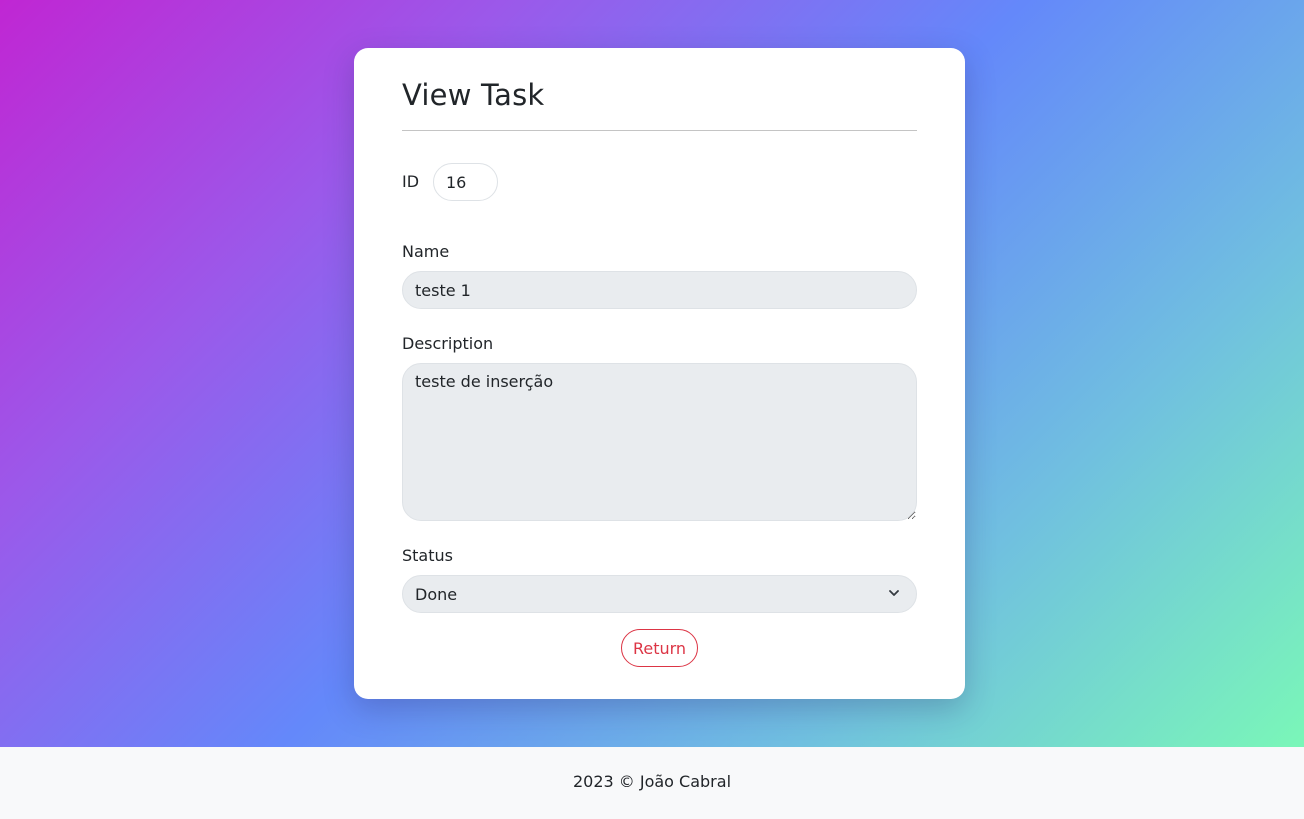 The height and width of the screenshot is (819, 1304). Describe the element at coordinates (411, 181) in the screenshot. I see `id-label: ID` at that location.